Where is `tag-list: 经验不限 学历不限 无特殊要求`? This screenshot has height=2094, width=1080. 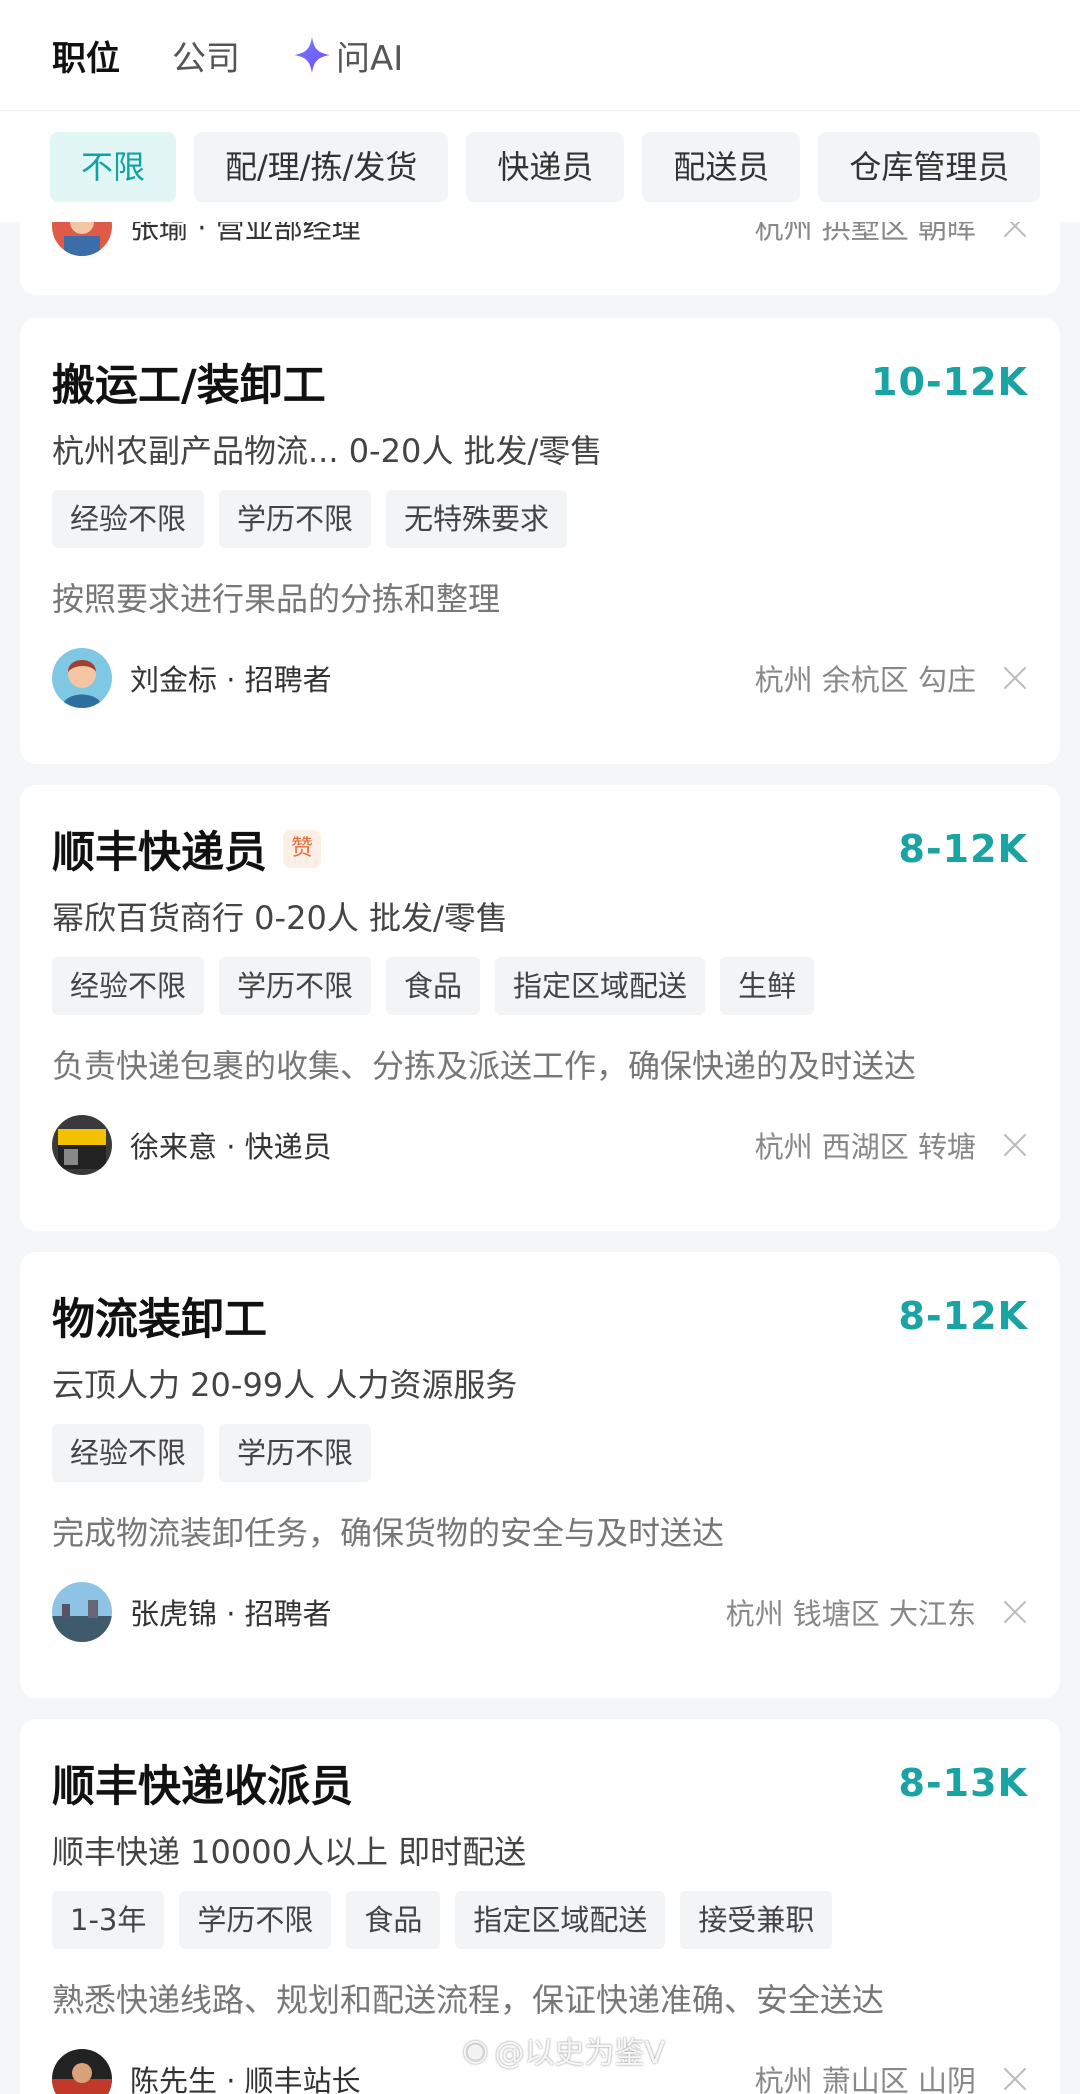
tag-list: 经验不限 学历不限 无特殊要求 is located at coordinates (540, 519).